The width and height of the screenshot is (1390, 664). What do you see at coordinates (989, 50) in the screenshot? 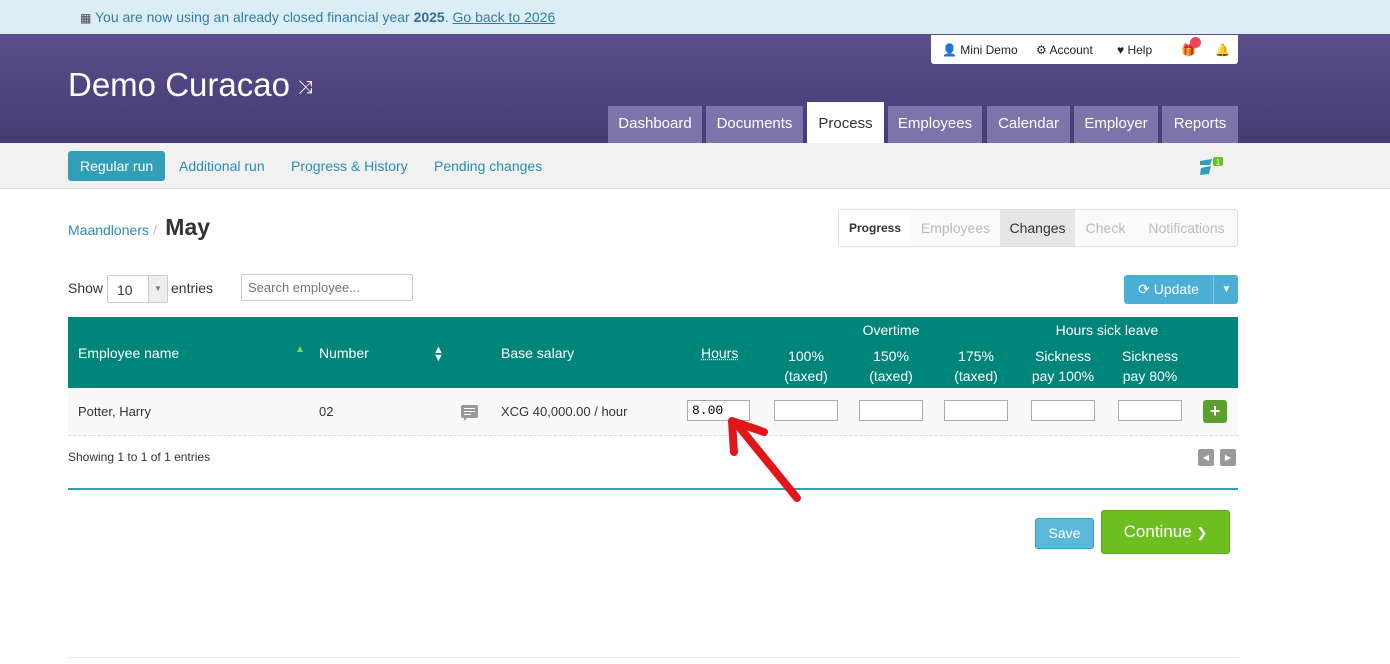
I see `user-name: Mini Demo` at bounding box center [989, 50].